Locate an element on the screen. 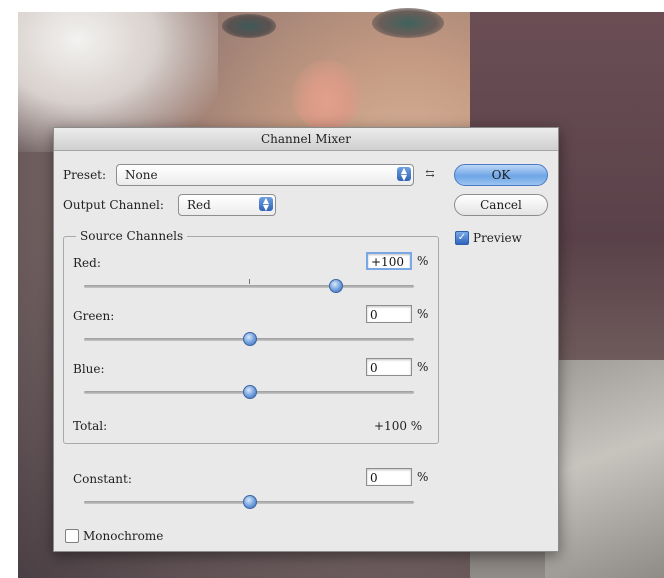 The height and width of the screenshot is (578, 664). source-channels-title: Source Channels is located at coordinates (132, 236).